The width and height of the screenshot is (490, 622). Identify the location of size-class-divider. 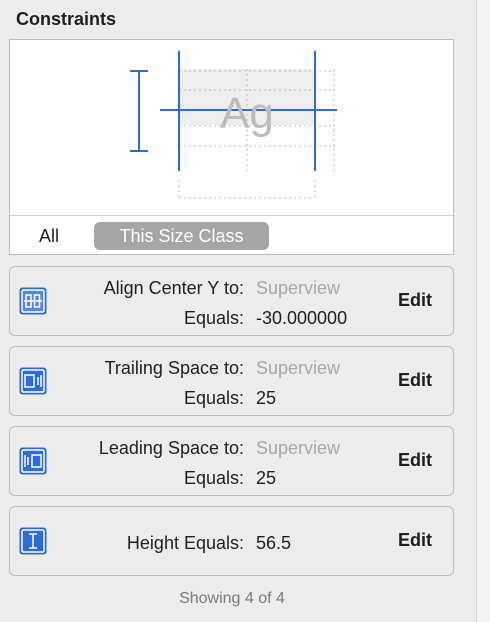
(231, 215).